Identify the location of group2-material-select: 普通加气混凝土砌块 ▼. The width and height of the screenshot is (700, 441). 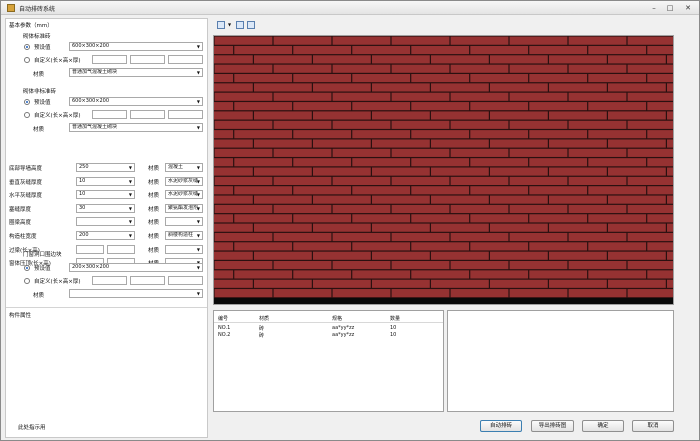
(136, 127).